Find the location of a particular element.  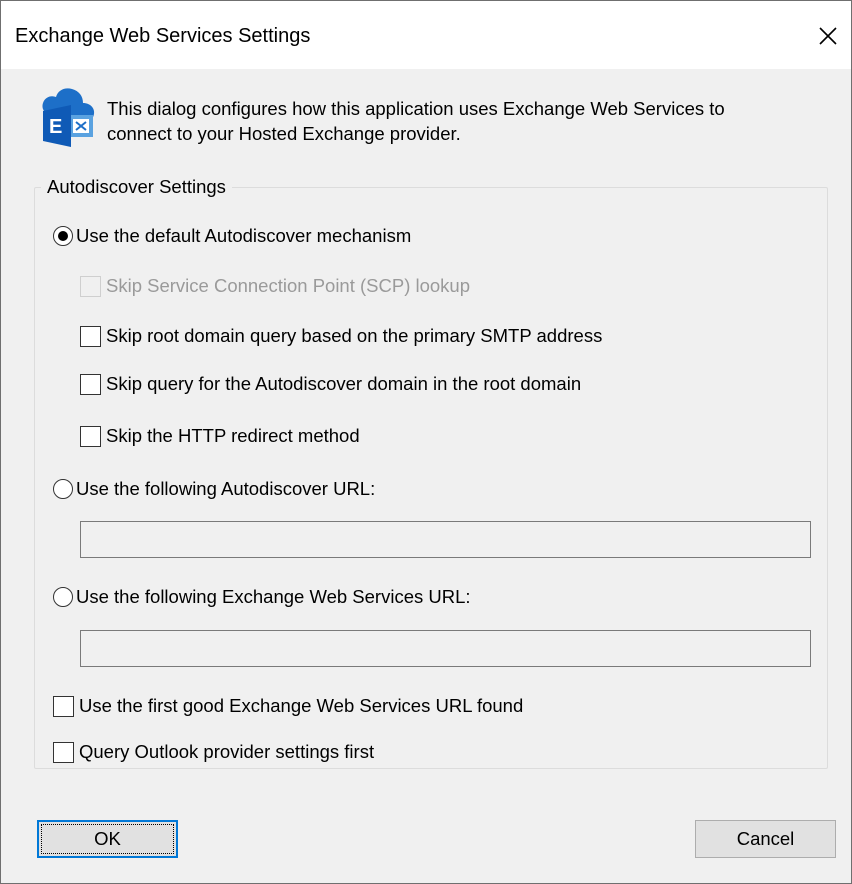

radio-autodiscover-url-label: Use the following Autodiscover URL: is located at coordinates (226, 488).